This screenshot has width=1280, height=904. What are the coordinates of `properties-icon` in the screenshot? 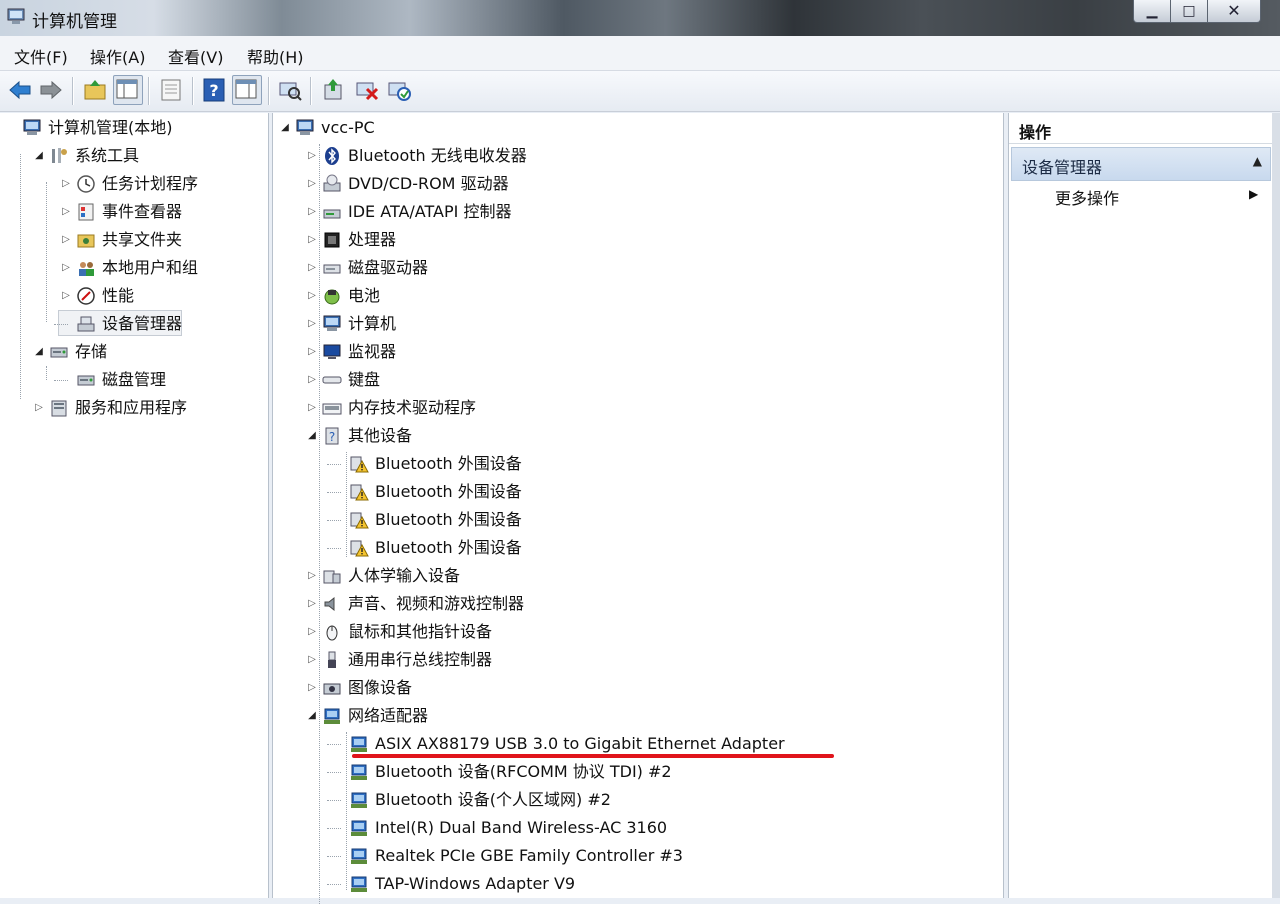 It's located at (171, 90).